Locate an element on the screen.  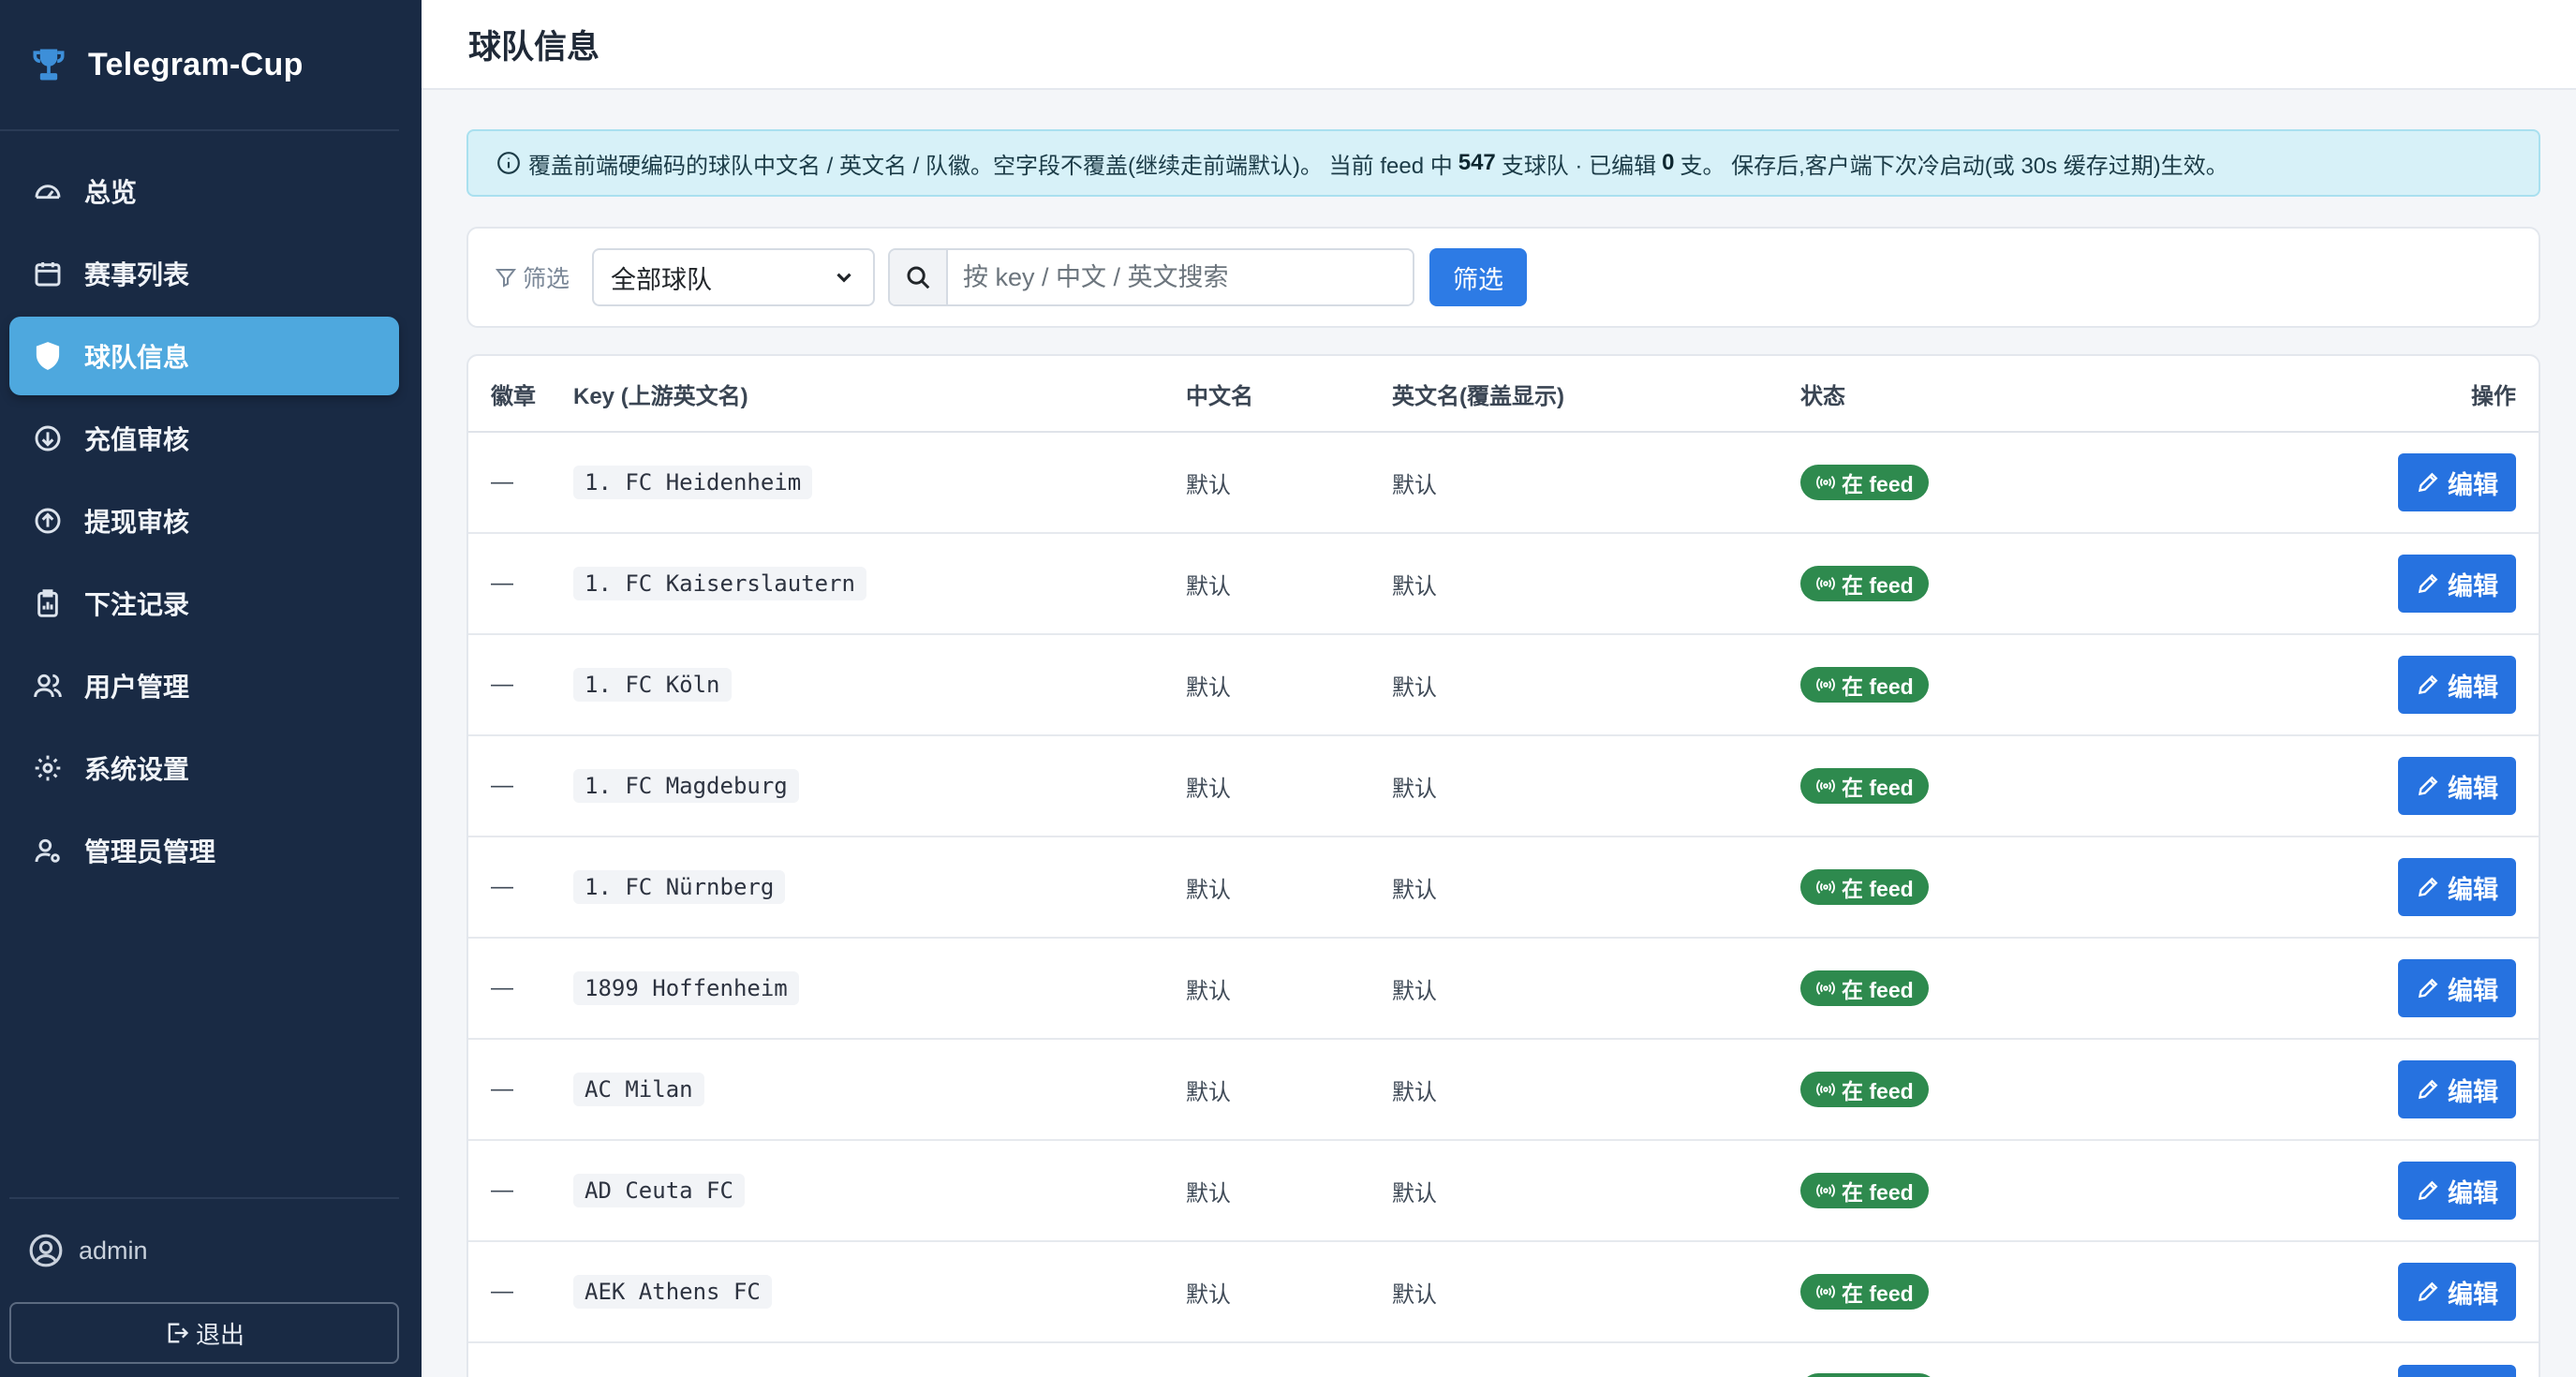
filter-label-text: 筛选 is located at coordinates (546, 279).